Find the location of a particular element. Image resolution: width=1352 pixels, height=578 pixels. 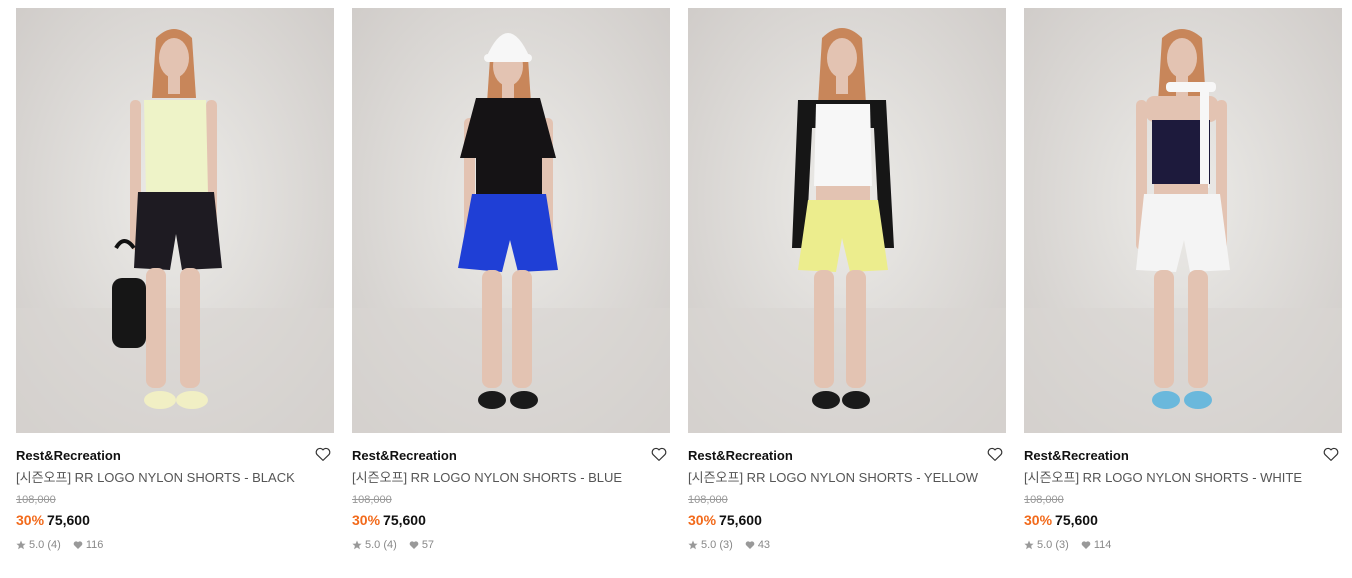

like-count: 43 is located at coordinates (764, 545).